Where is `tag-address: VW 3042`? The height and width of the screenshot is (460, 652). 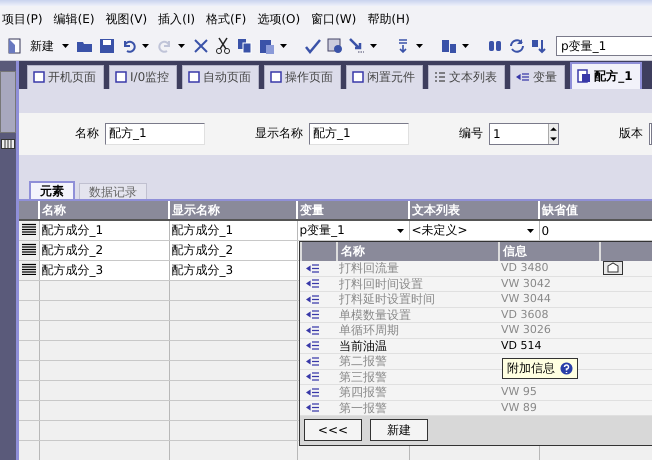
tag-address: VW 3042 is located at coordinates (526, 283).